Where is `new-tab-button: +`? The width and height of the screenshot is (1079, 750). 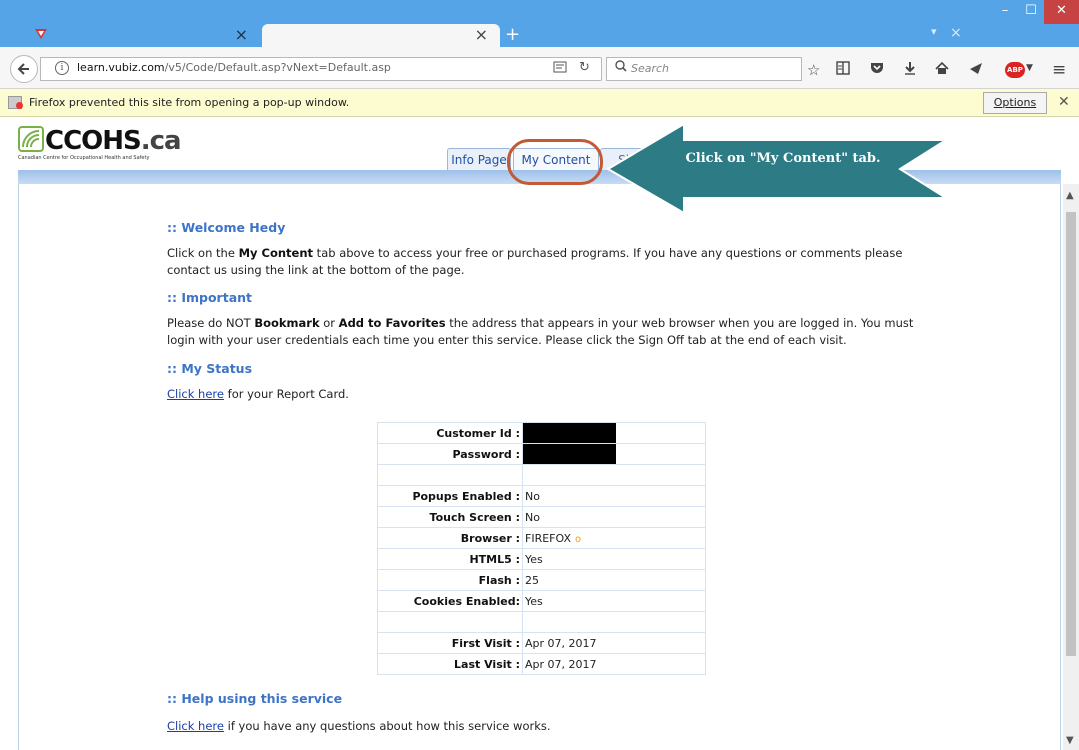 new-tab-button: + is located at coordinates (512, 34).